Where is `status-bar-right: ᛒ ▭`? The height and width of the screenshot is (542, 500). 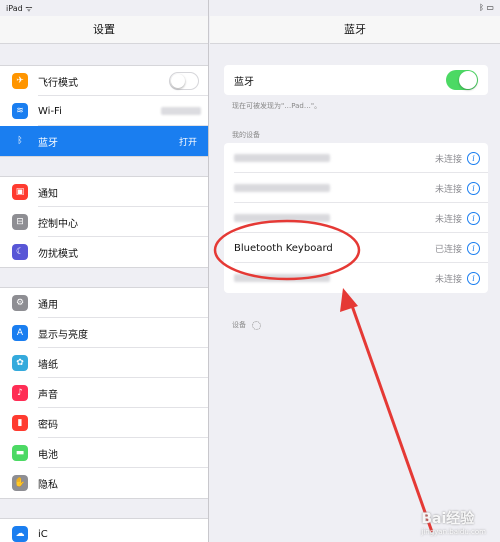 status-bar-right: ᛒ ▭ is located at coordinates (355, 8).